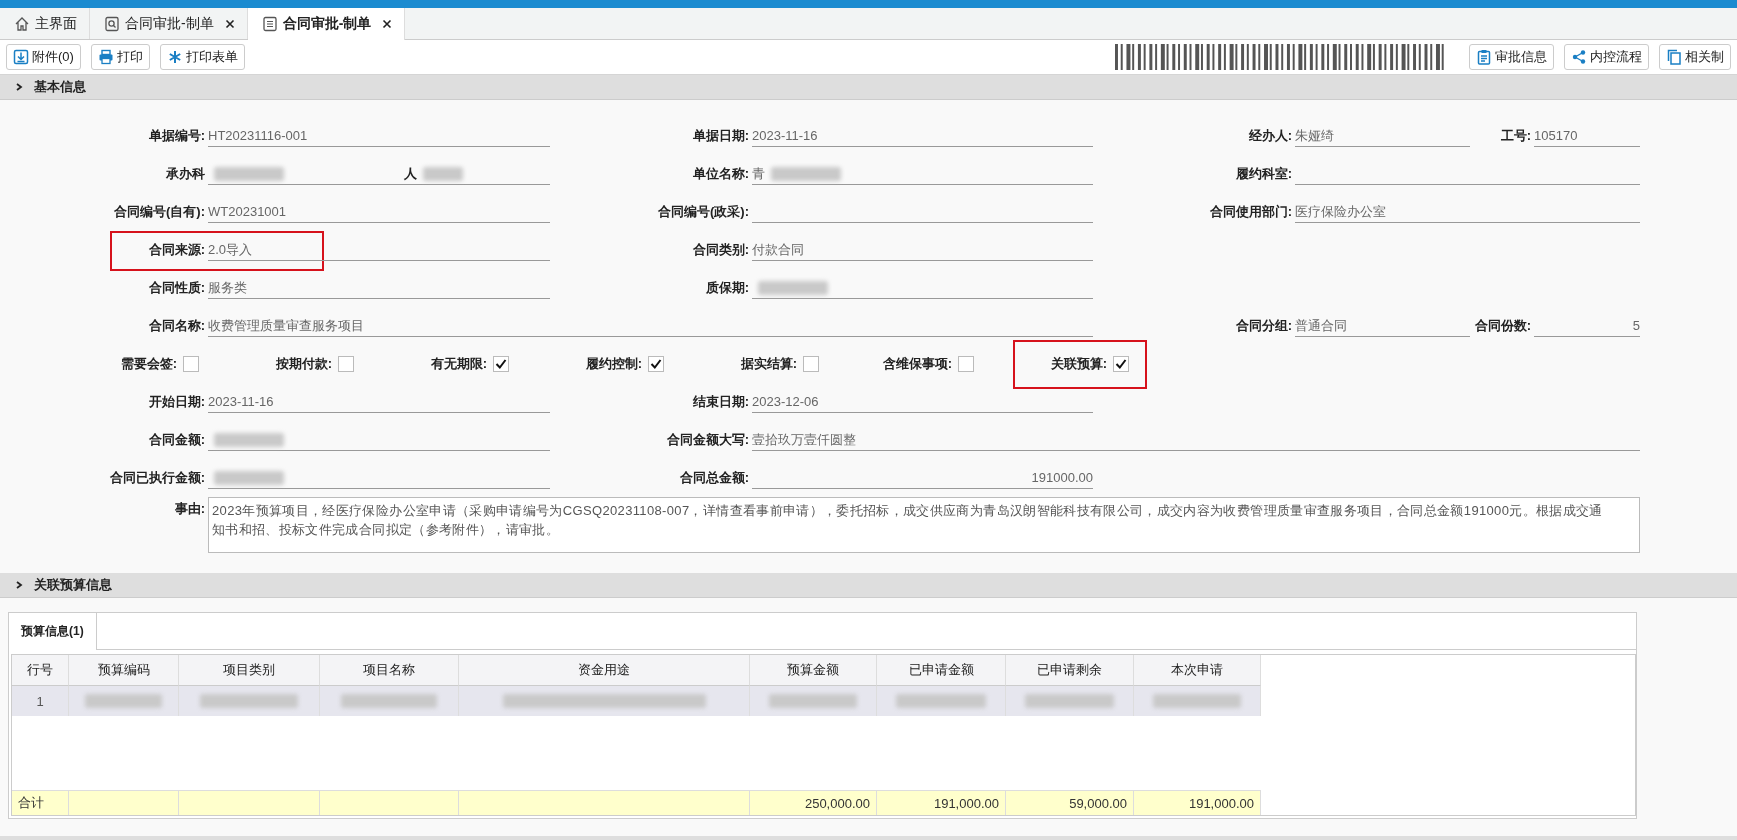  I want to click on field-label: 质保期:, so click(727, 287).